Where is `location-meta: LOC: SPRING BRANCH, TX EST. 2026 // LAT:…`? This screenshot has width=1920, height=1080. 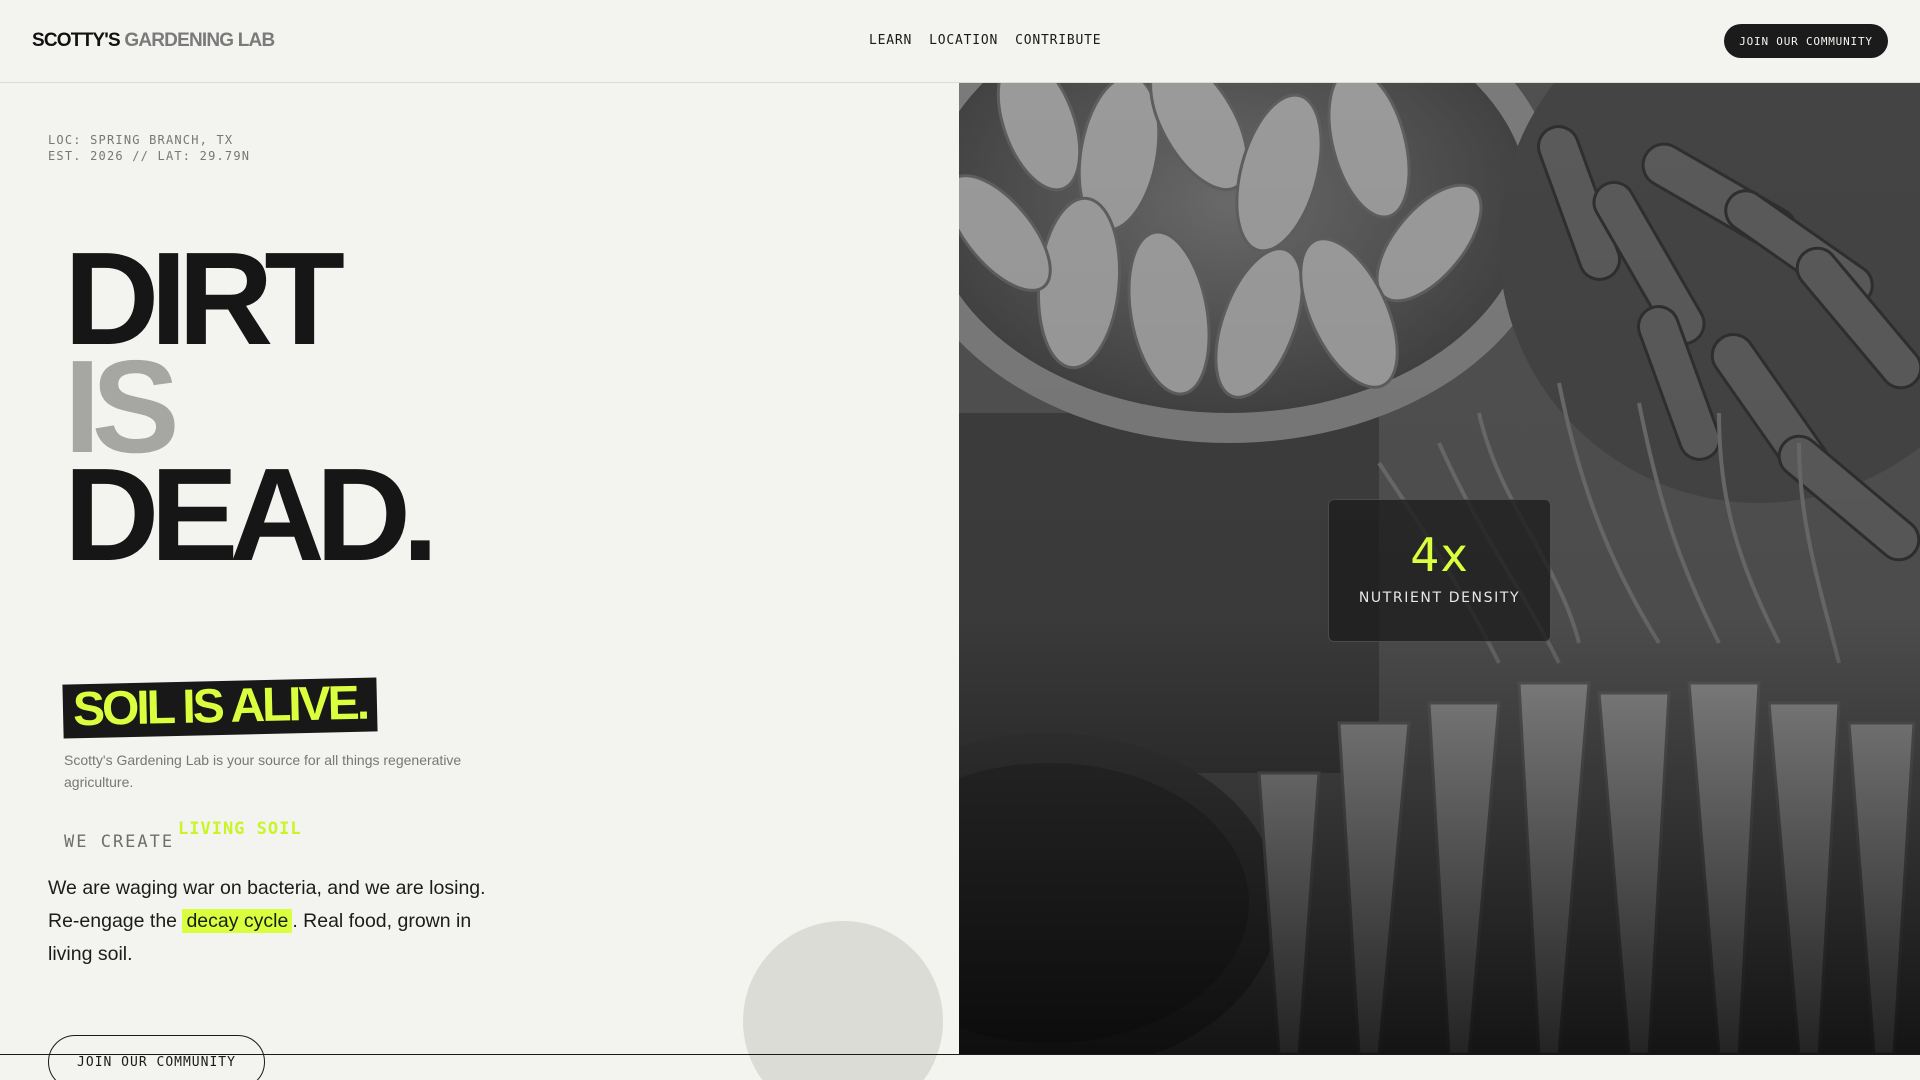
location-meta: LOC: SPRING BRANCH, TX EST. 2026 // LAT:… is located at coordinates (149, 148).